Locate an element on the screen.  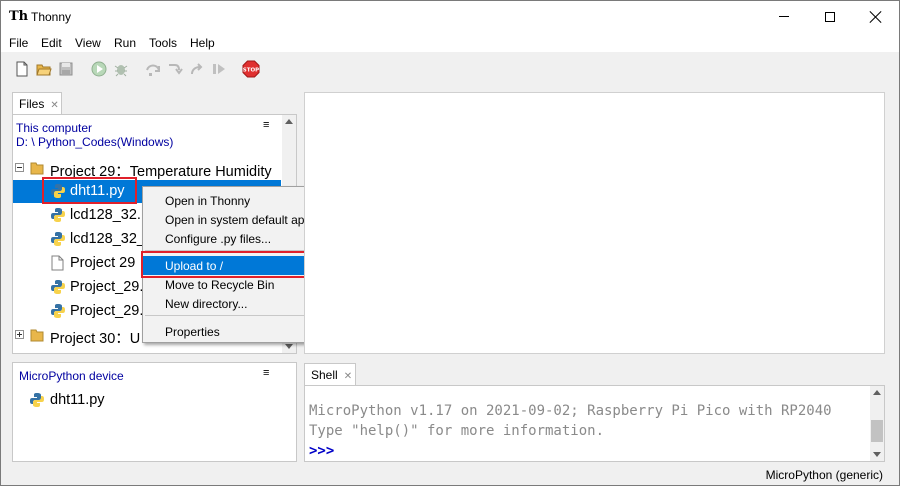
collapse-icon is located at coordinates (19, 167).